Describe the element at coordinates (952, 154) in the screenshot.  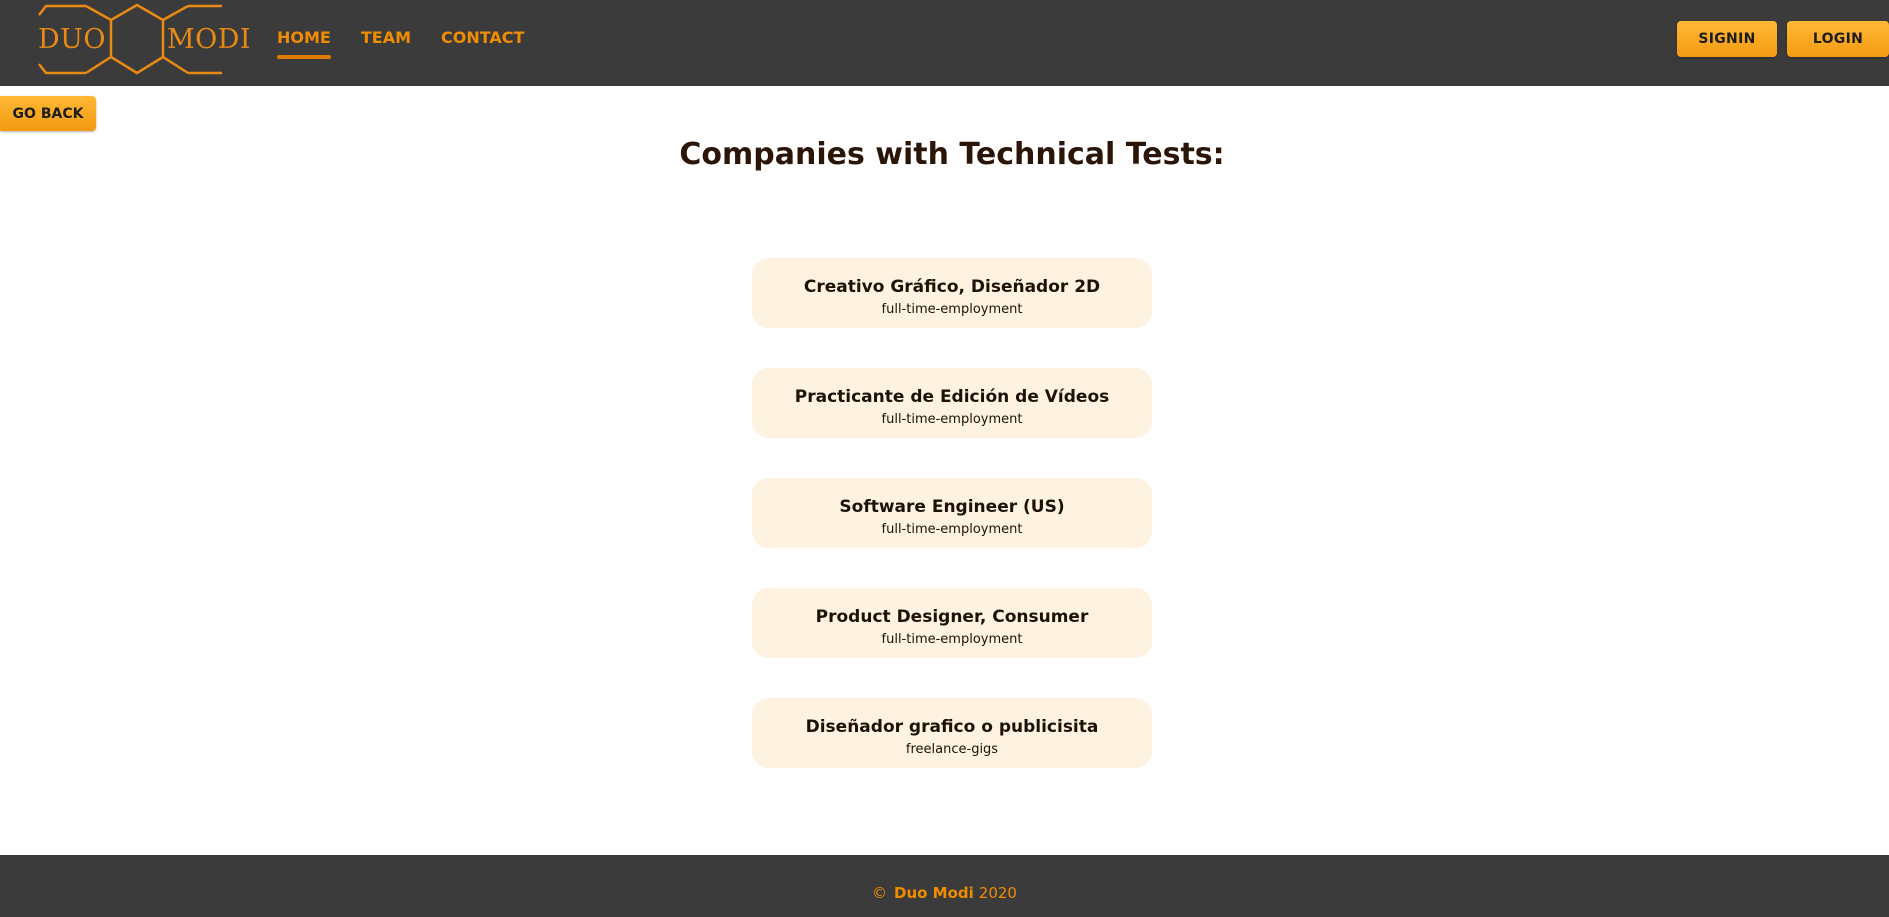
I see `page-title: Companies with Technical Tests:` at that location.